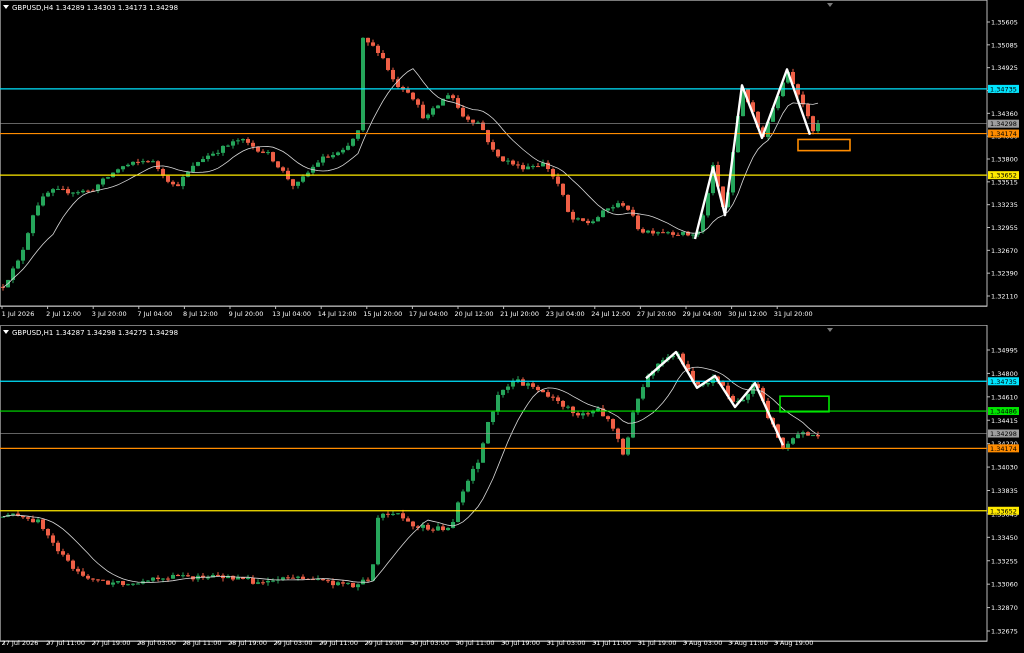  Describe the element at coordinates (1004, 538) in the screenshot. I see `y-tick-label: 1.33450` at that location.